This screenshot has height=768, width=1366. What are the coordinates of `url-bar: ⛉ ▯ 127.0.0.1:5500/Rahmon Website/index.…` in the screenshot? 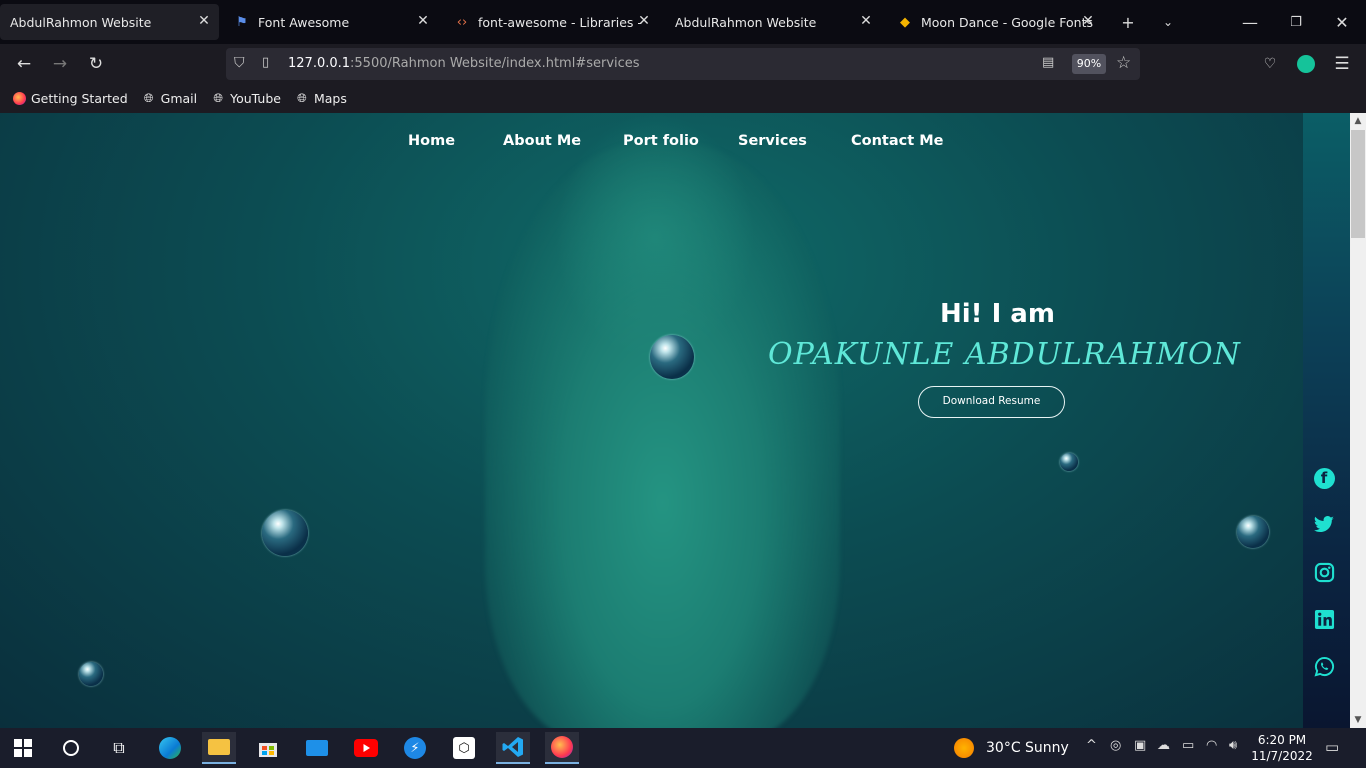 It's located at (683, 64).